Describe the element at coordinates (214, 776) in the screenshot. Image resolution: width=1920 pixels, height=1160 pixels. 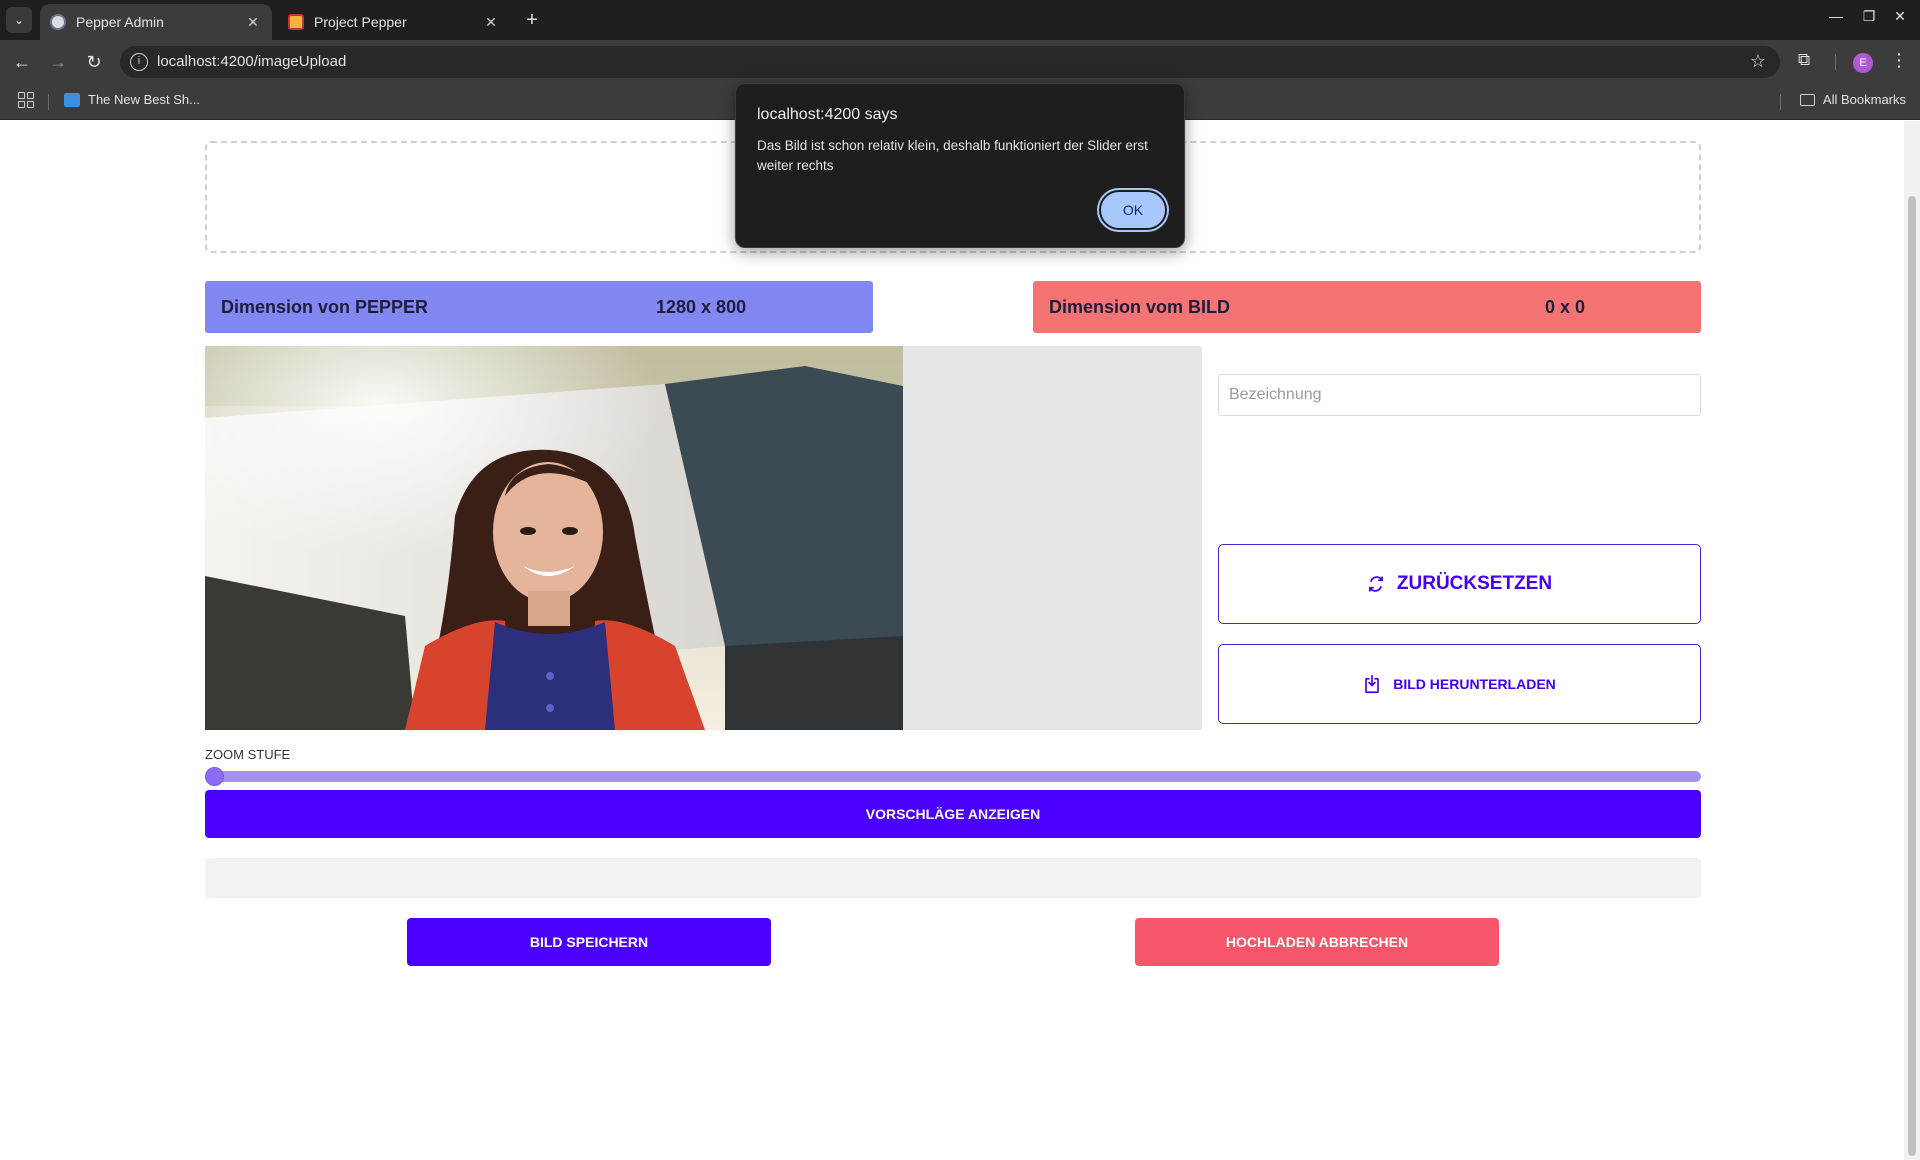
I see `zoom-slider-handle` at that location.